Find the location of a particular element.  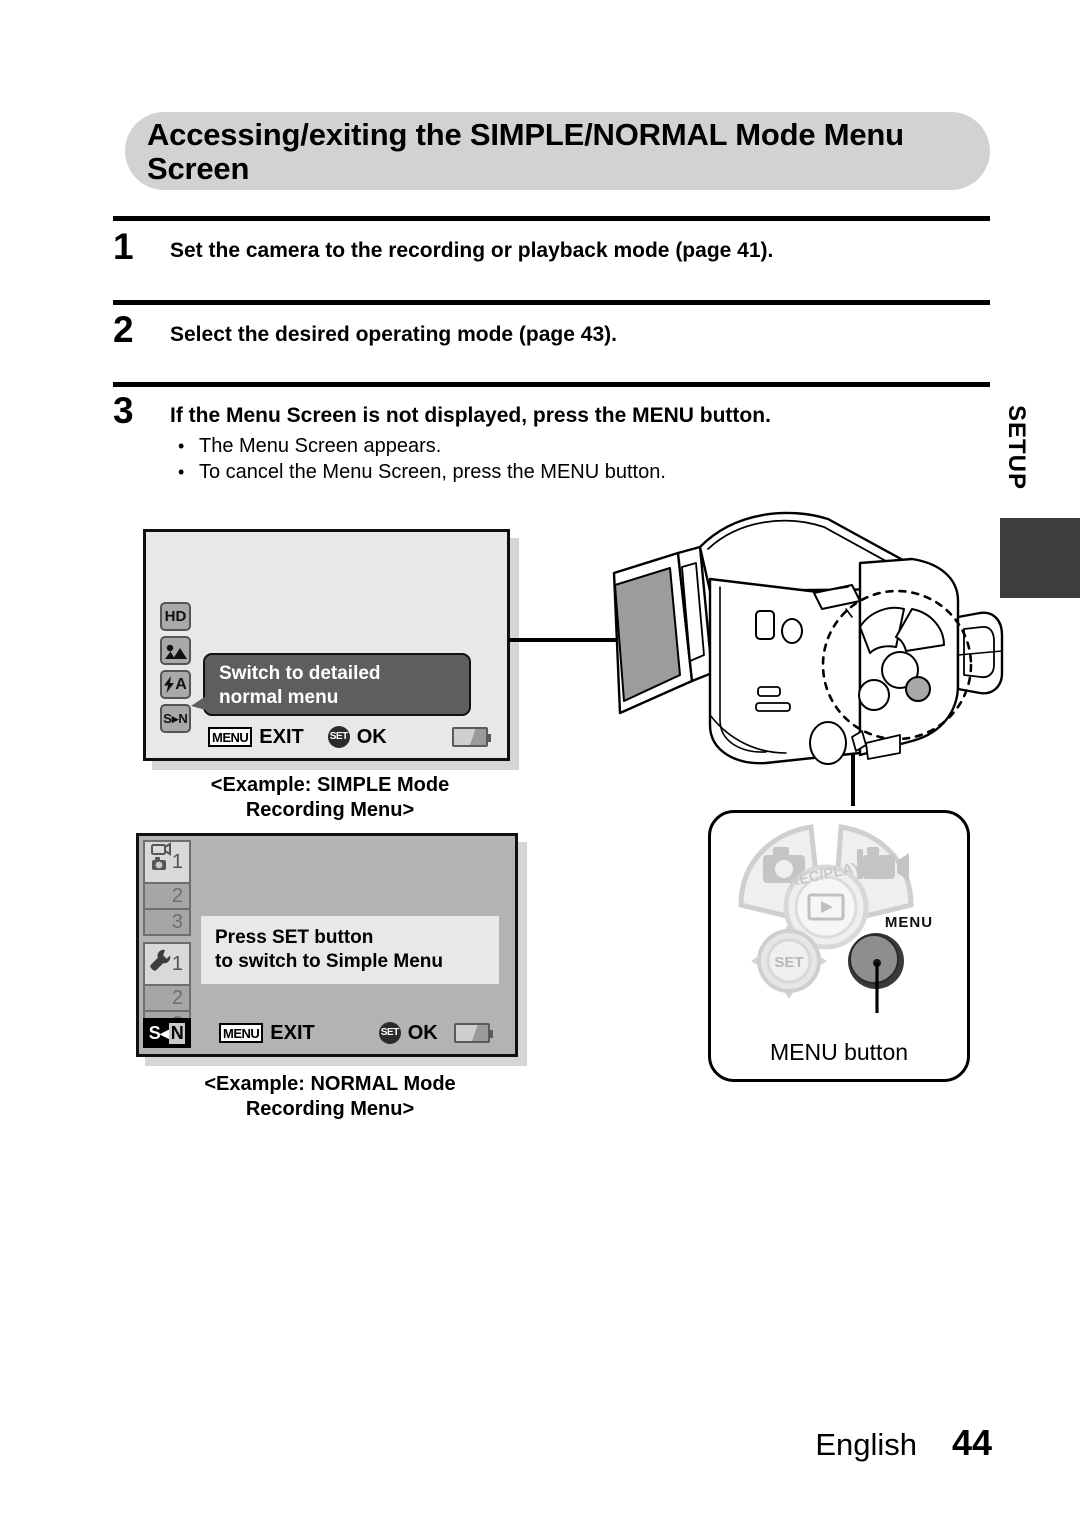

camera-video-icon is located at coordinates (161, 862).